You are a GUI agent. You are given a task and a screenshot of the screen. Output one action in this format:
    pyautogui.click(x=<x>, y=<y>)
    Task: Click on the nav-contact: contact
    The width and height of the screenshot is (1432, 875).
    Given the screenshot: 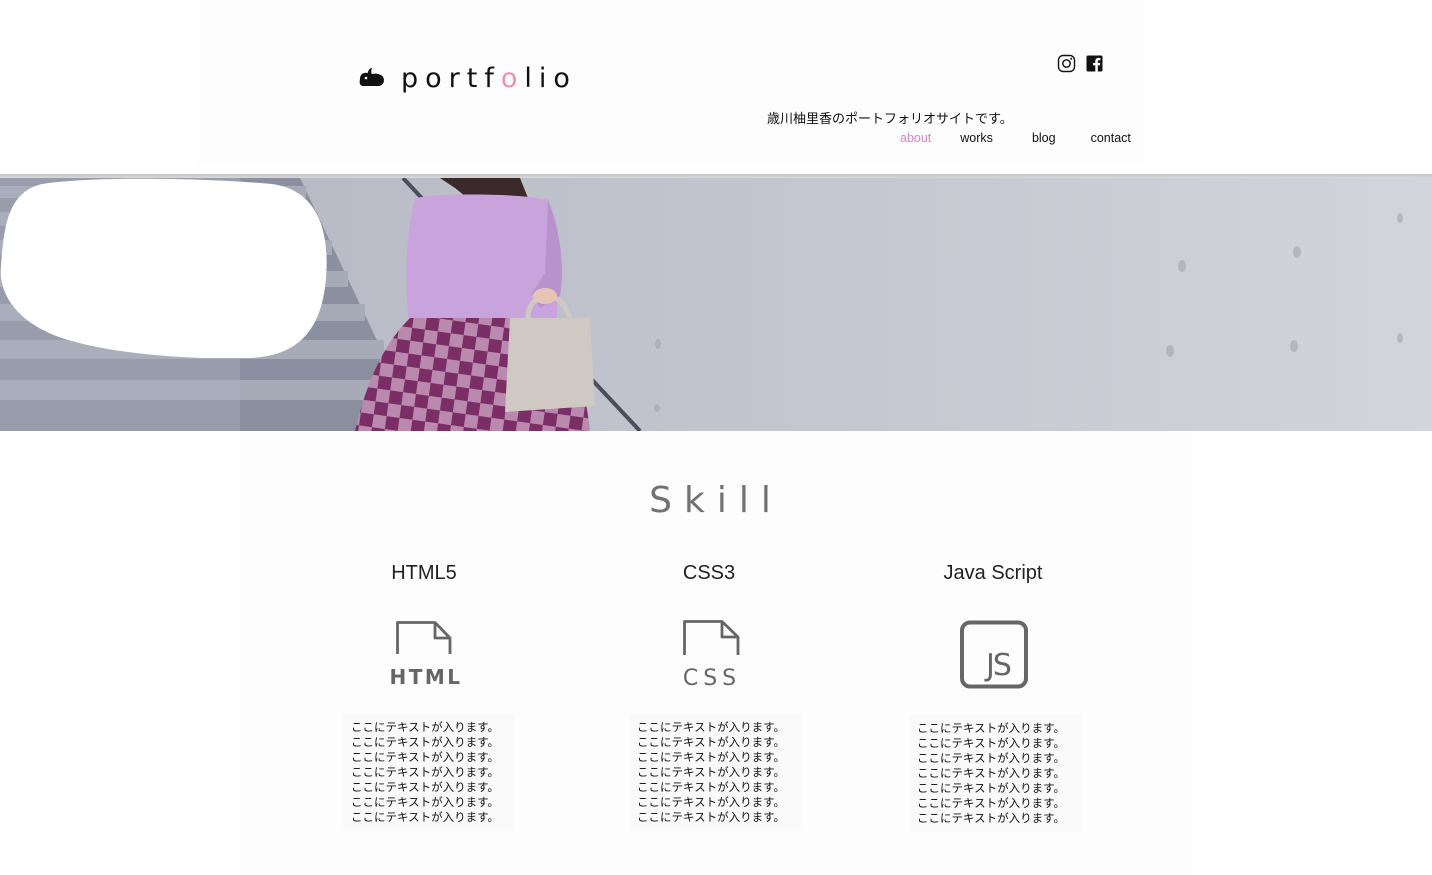 What is the action you would take?
    pyautogui.click(x=1111, y=138)
    